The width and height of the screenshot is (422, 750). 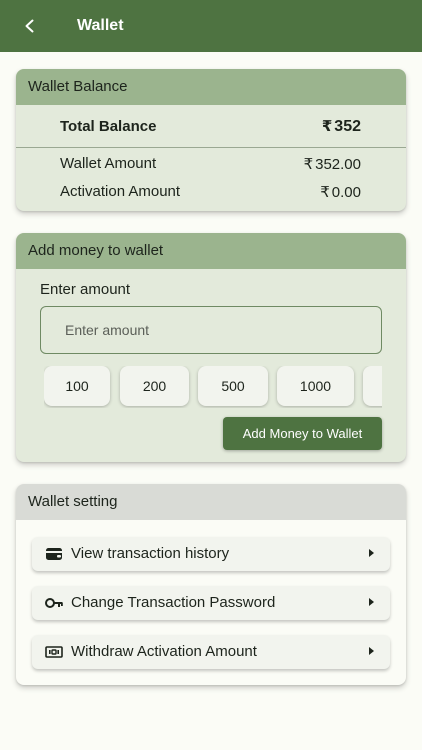 I want to click on change-transaction-password-item: Change Transaction Password, so click(x=211, y=603).